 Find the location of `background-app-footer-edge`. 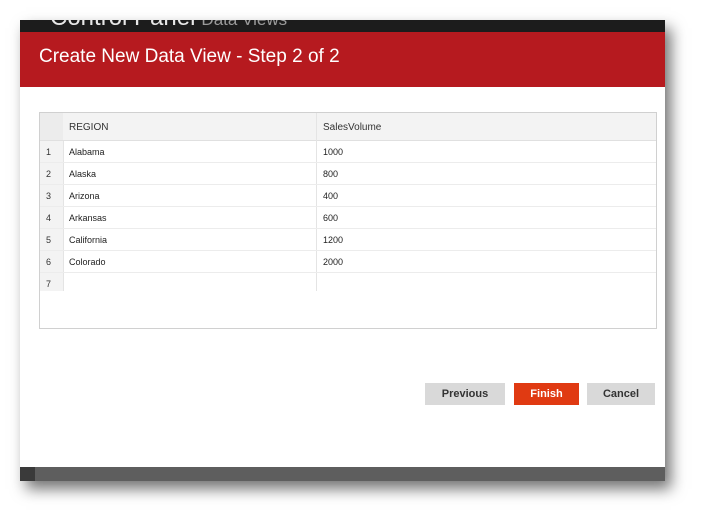

background-app-footer-edge is located at coordinates (27, 474).